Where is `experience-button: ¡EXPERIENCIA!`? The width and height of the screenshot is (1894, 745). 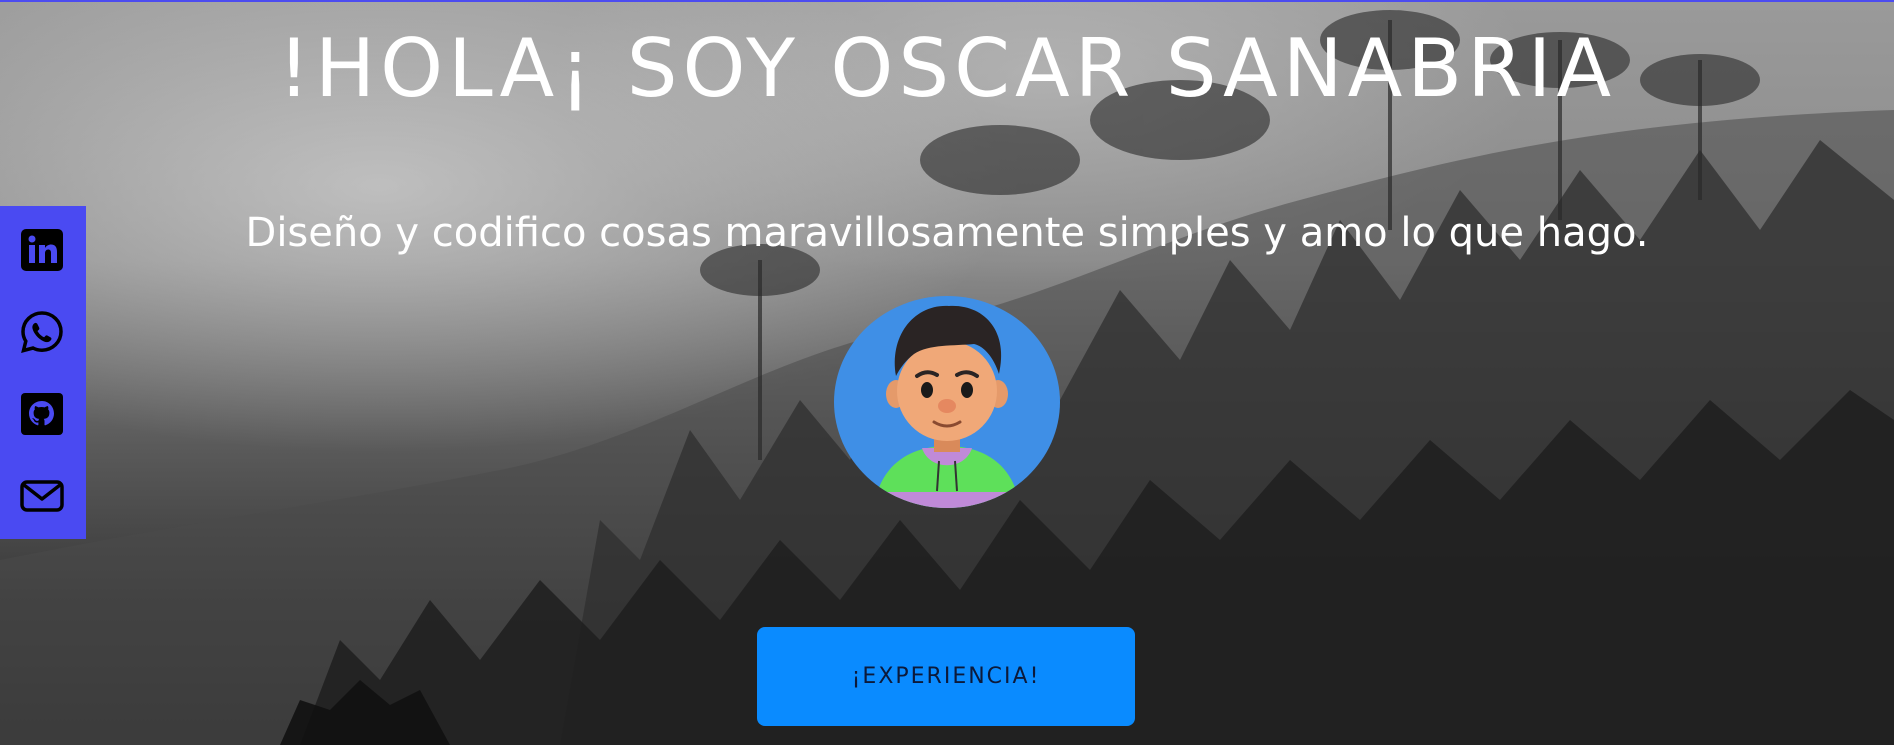
experience-button: ¡EXPERIENCIA! is located at coordinates (946, 676).